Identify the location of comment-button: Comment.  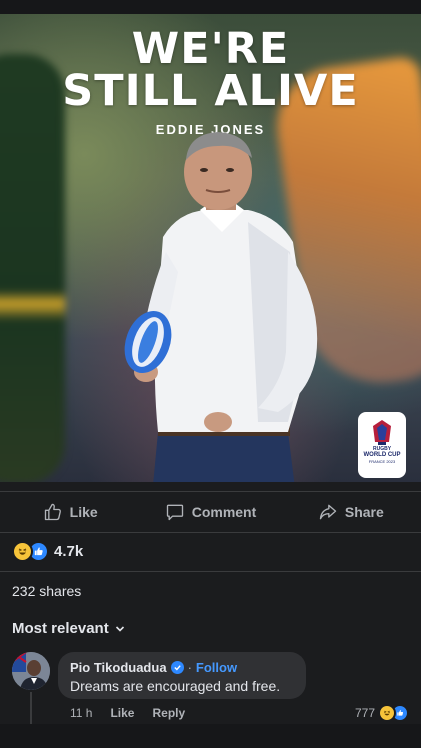
(210, 512).